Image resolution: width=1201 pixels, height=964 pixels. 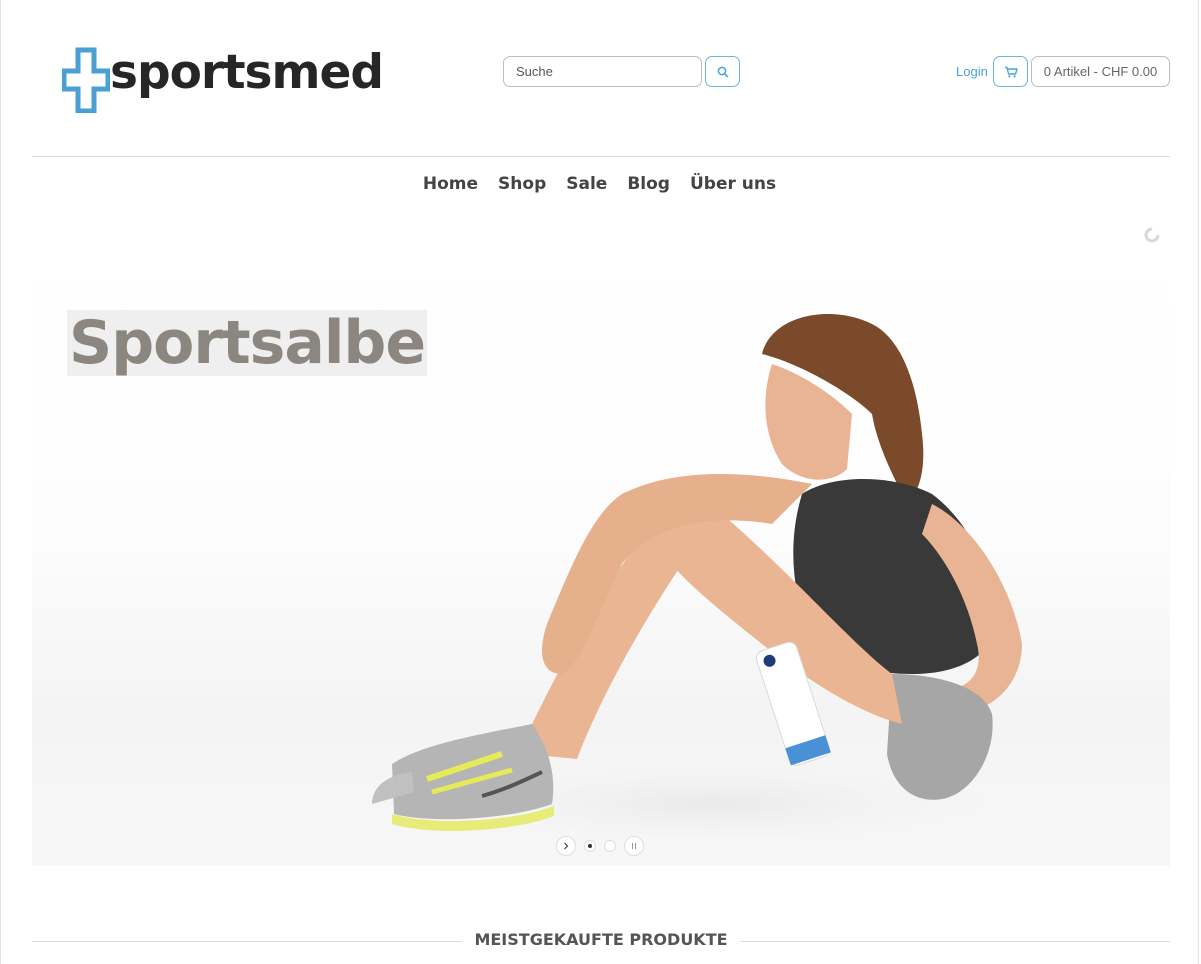 What do you see at coordinates (733, 184) in the screenshot?
I see `nav-item-ueber-uns: Über uns` at bounding box center [733, 184].